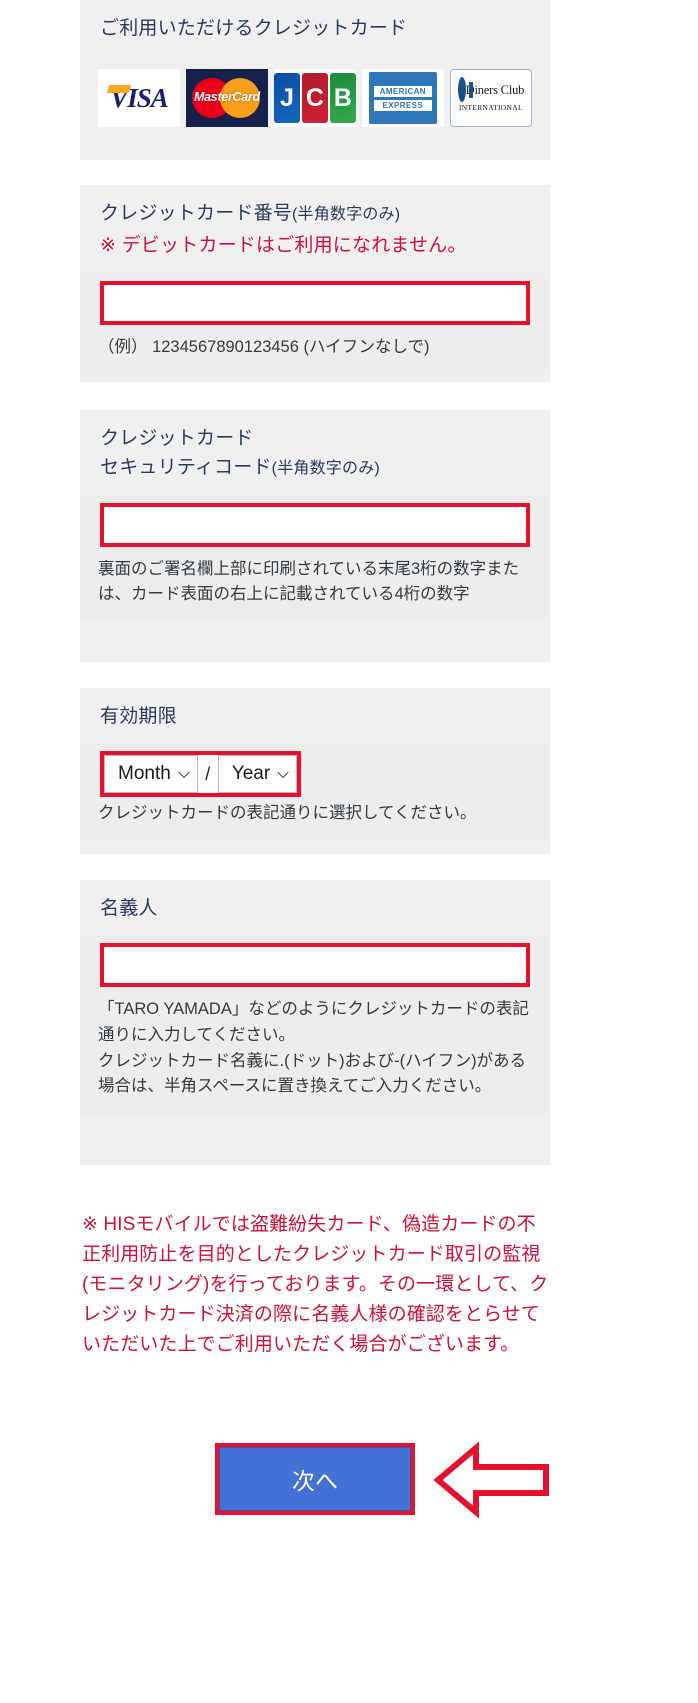 This screenshot has width=698, height=1703. I want to click on expiry-annotation-box: Month / Year, so click(201, 774).